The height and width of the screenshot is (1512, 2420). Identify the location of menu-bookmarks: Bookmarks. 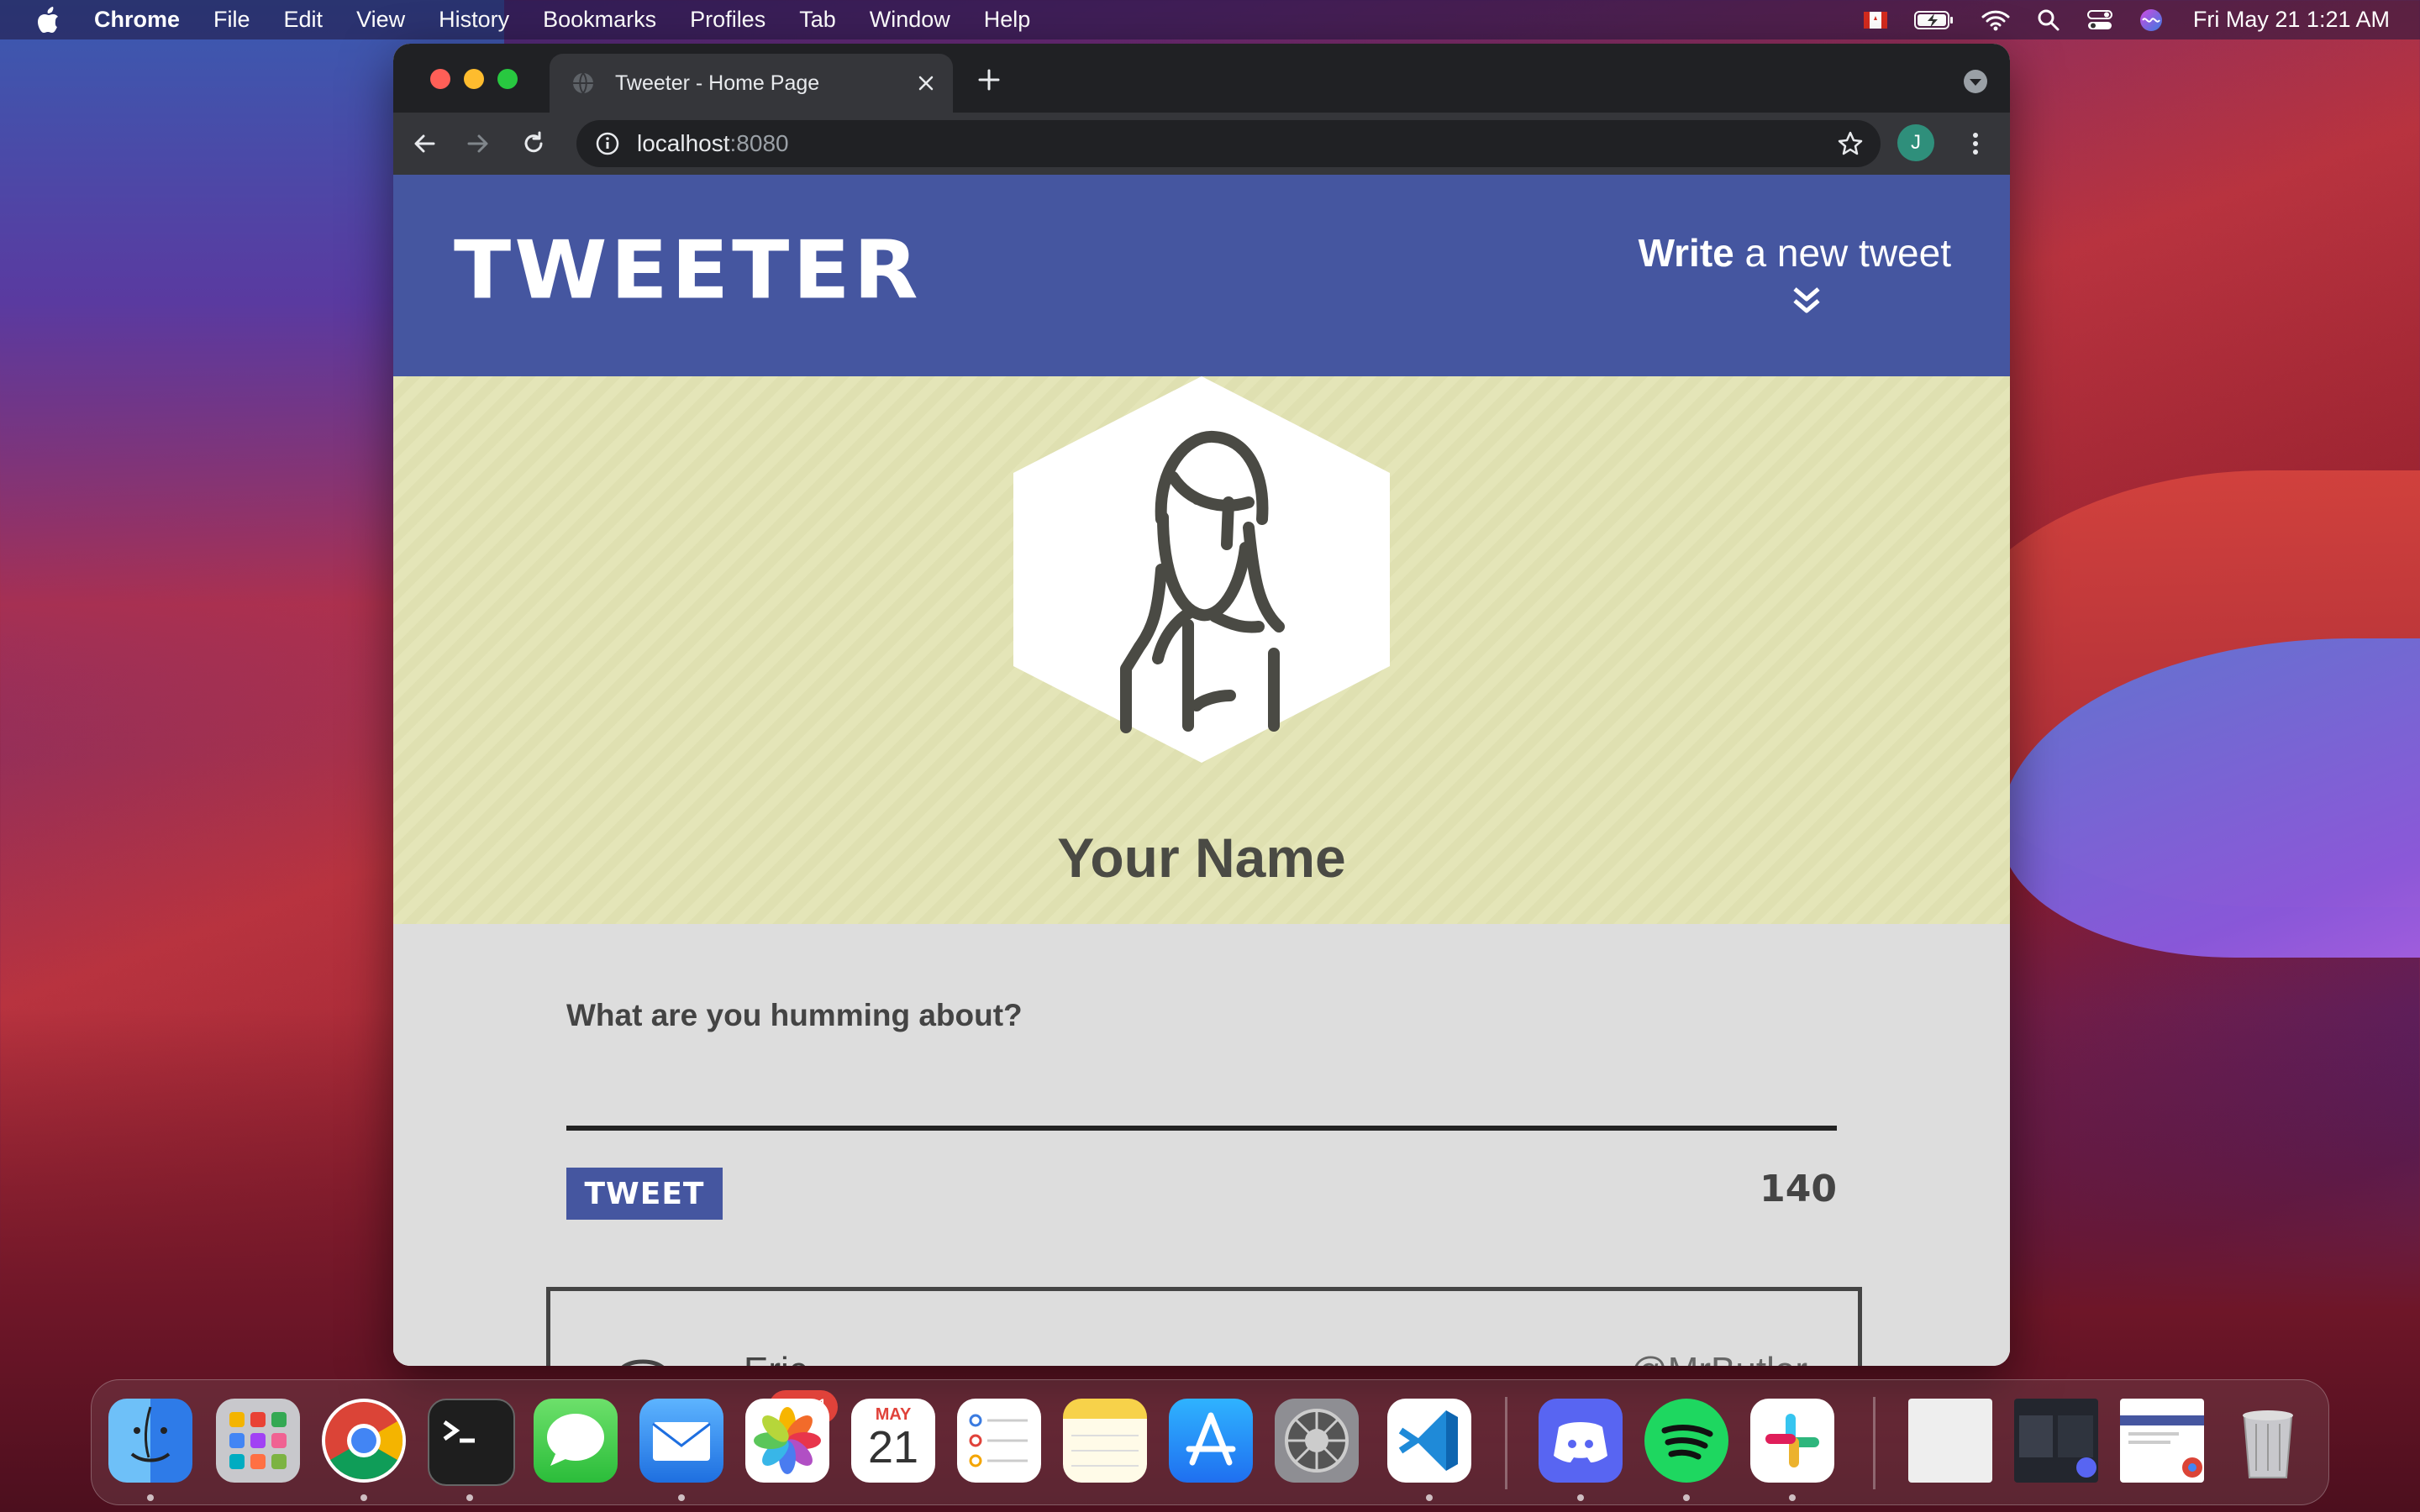
(599, 20).